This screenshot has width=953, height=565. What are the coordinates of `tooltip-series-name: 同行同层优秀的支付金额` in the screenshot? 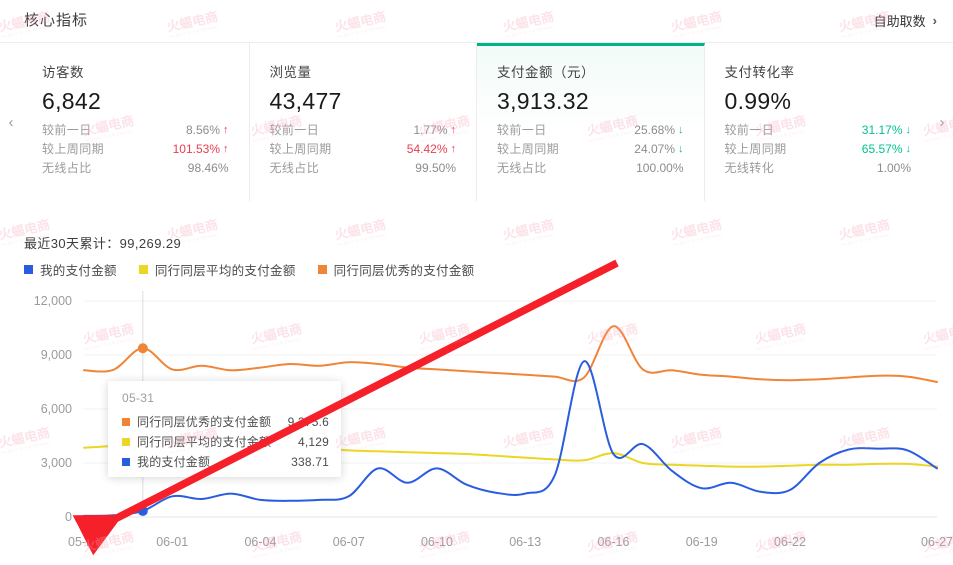 It's located at (204, 422).